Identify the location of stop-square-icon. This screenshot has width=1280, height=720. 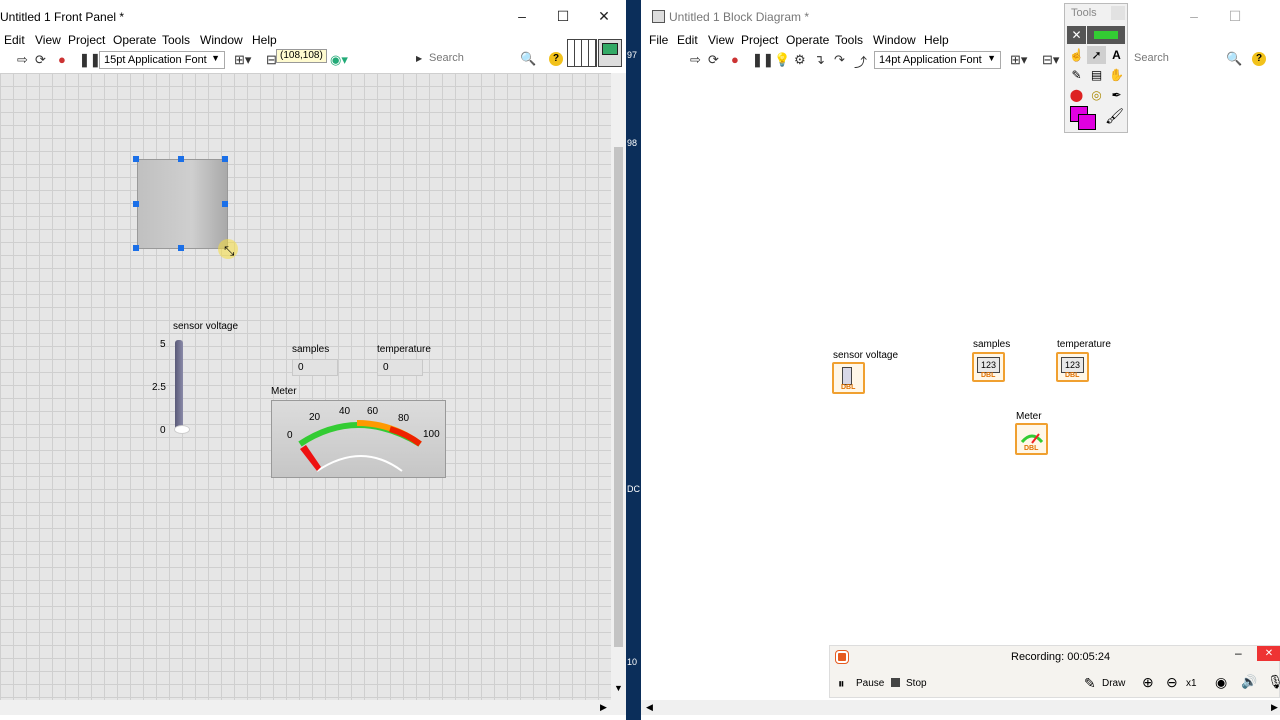
(895, 682).